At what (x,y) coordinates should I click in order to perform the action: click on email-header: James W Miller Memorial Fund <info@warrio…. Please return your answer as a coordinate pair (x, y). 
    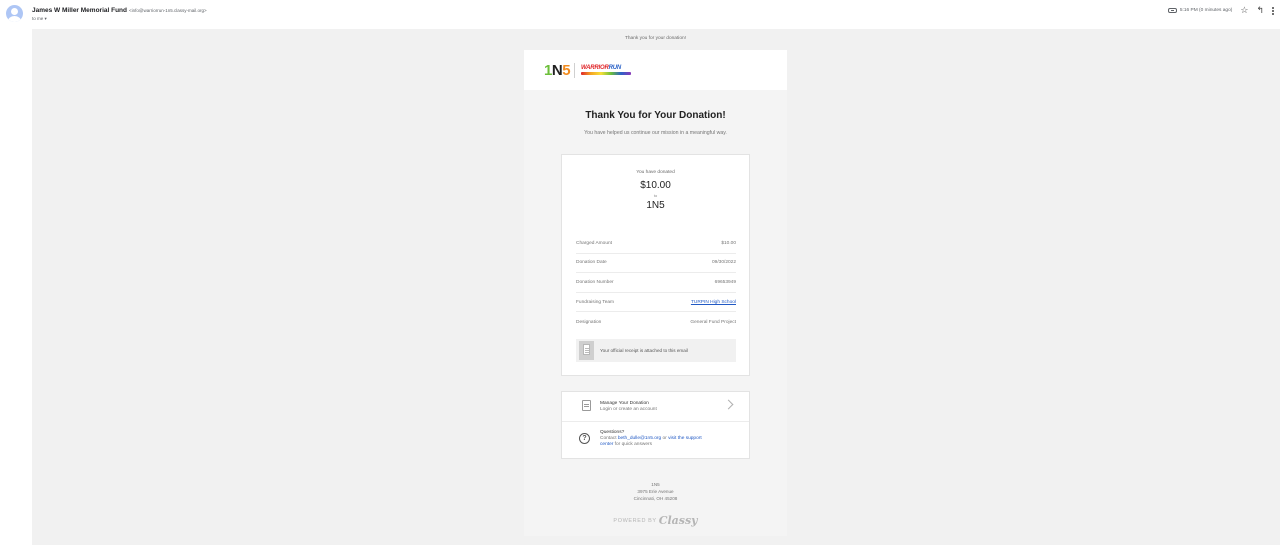
    Looking at the image, I should click on (640, 14).